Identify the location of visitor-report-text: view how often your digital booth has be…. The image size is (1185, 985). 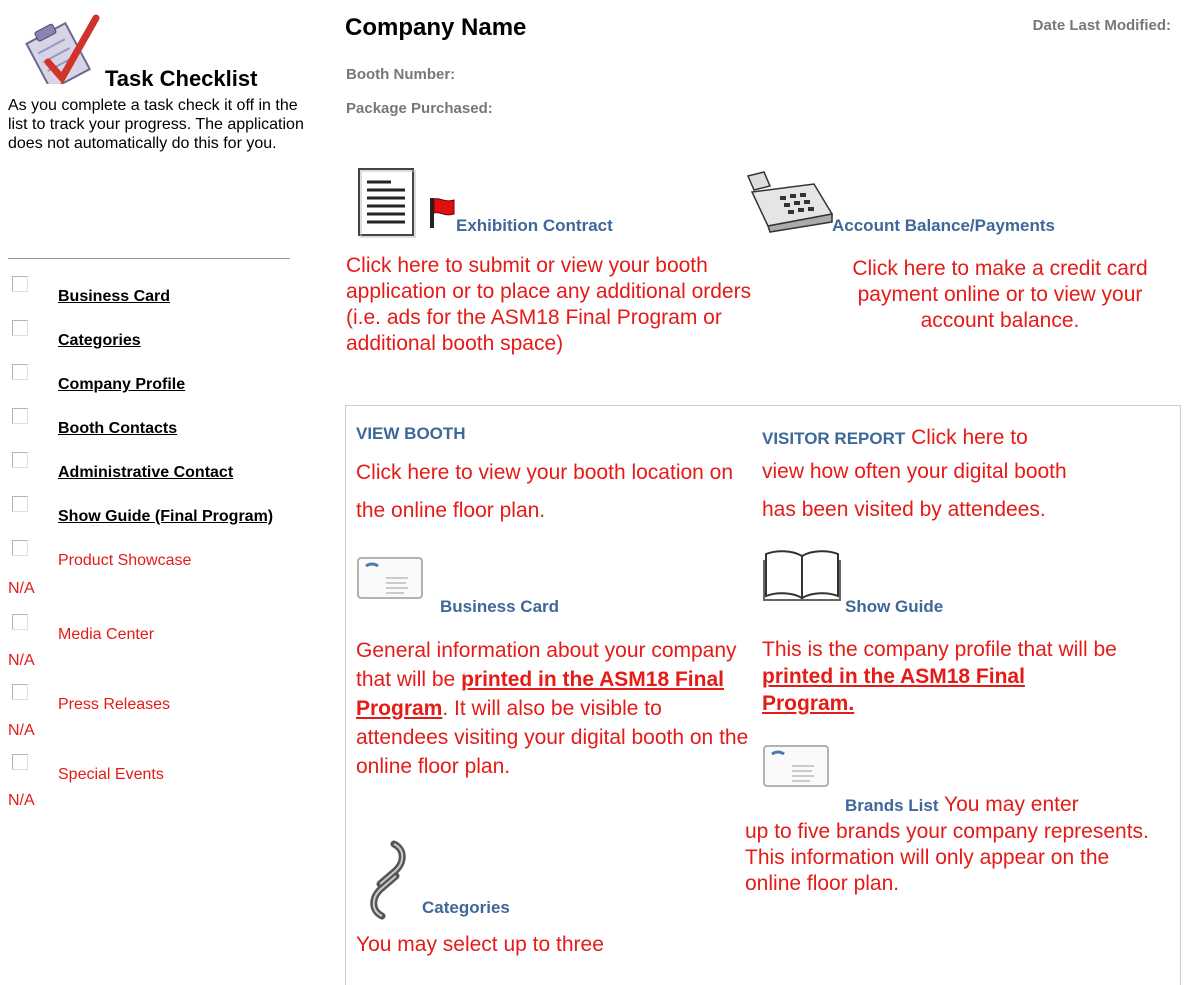
(927, 491).